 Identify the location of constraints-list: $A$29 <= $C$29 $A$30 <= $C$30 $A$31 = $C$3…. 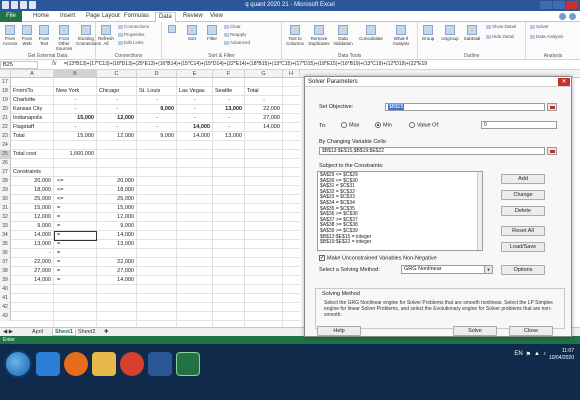
(400, 211).